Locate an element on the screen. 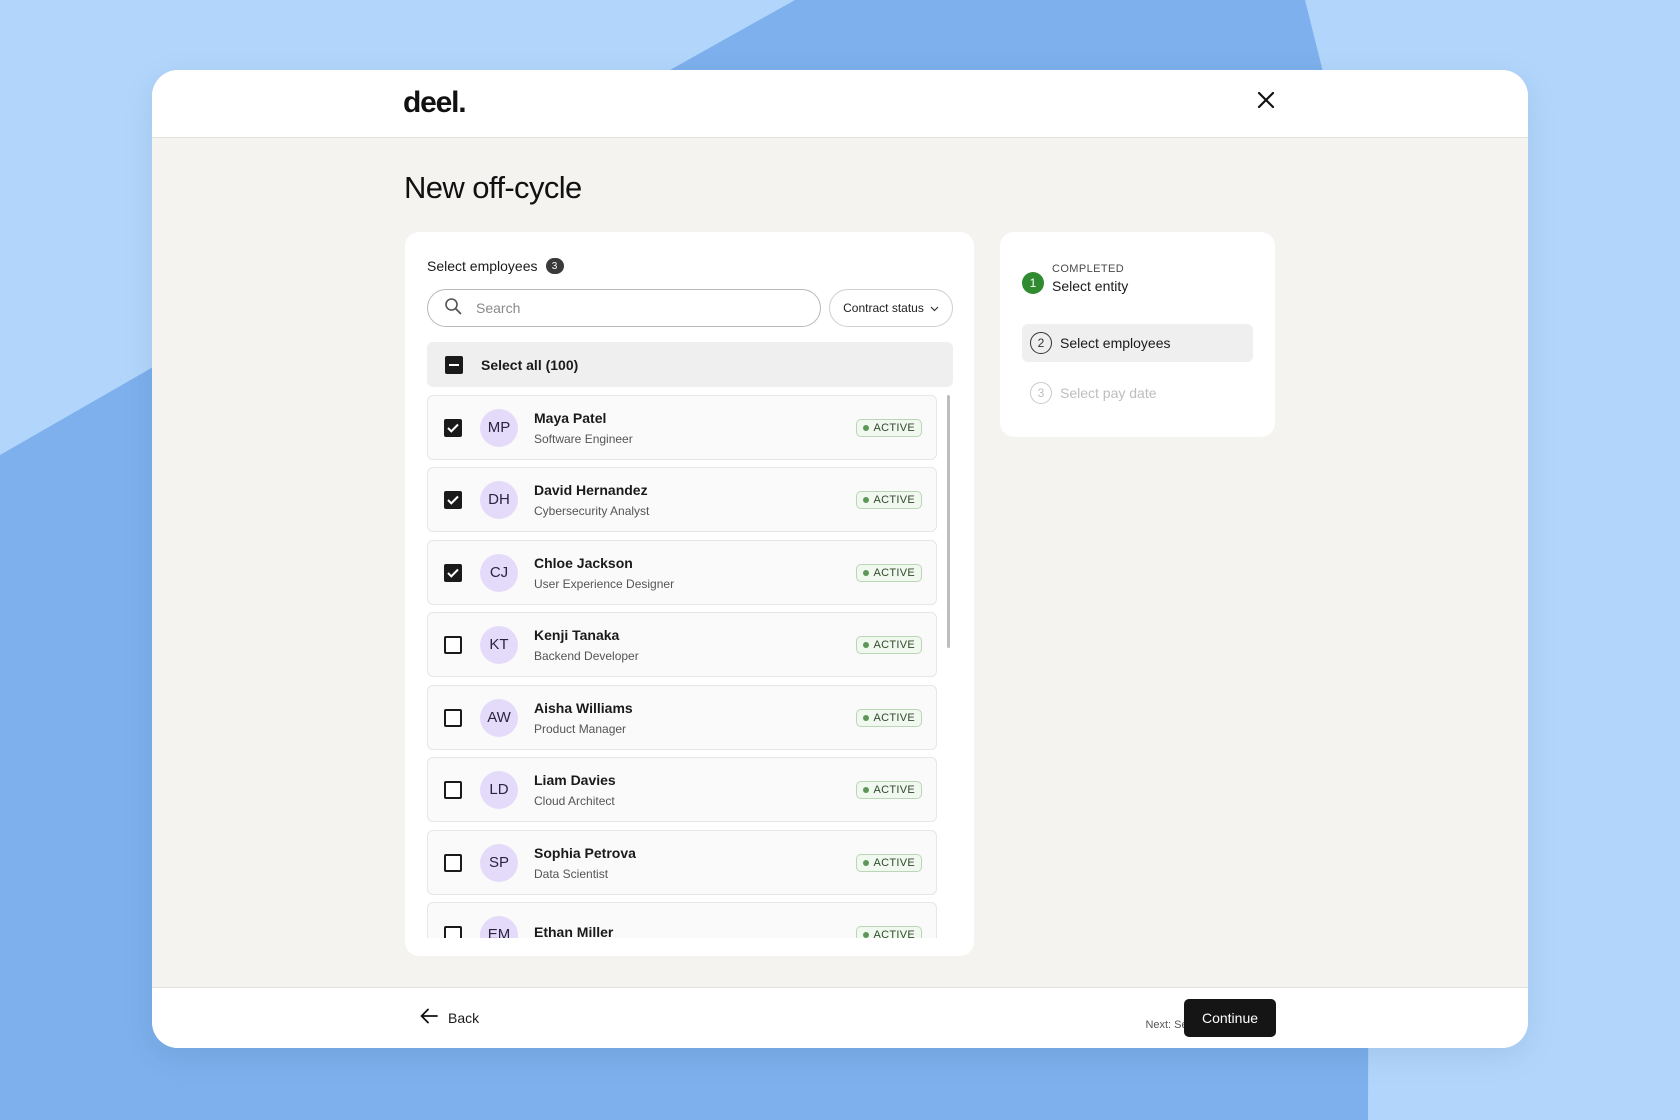  close-button is located at coordinates (1266, 102).